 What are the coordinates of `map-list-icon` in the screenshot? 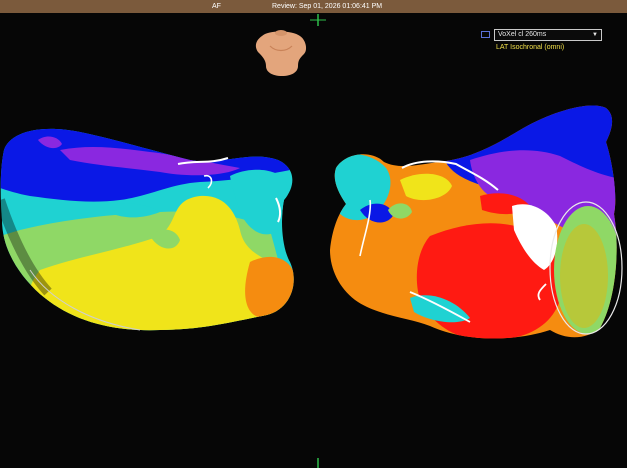 It's located at (485, 34).